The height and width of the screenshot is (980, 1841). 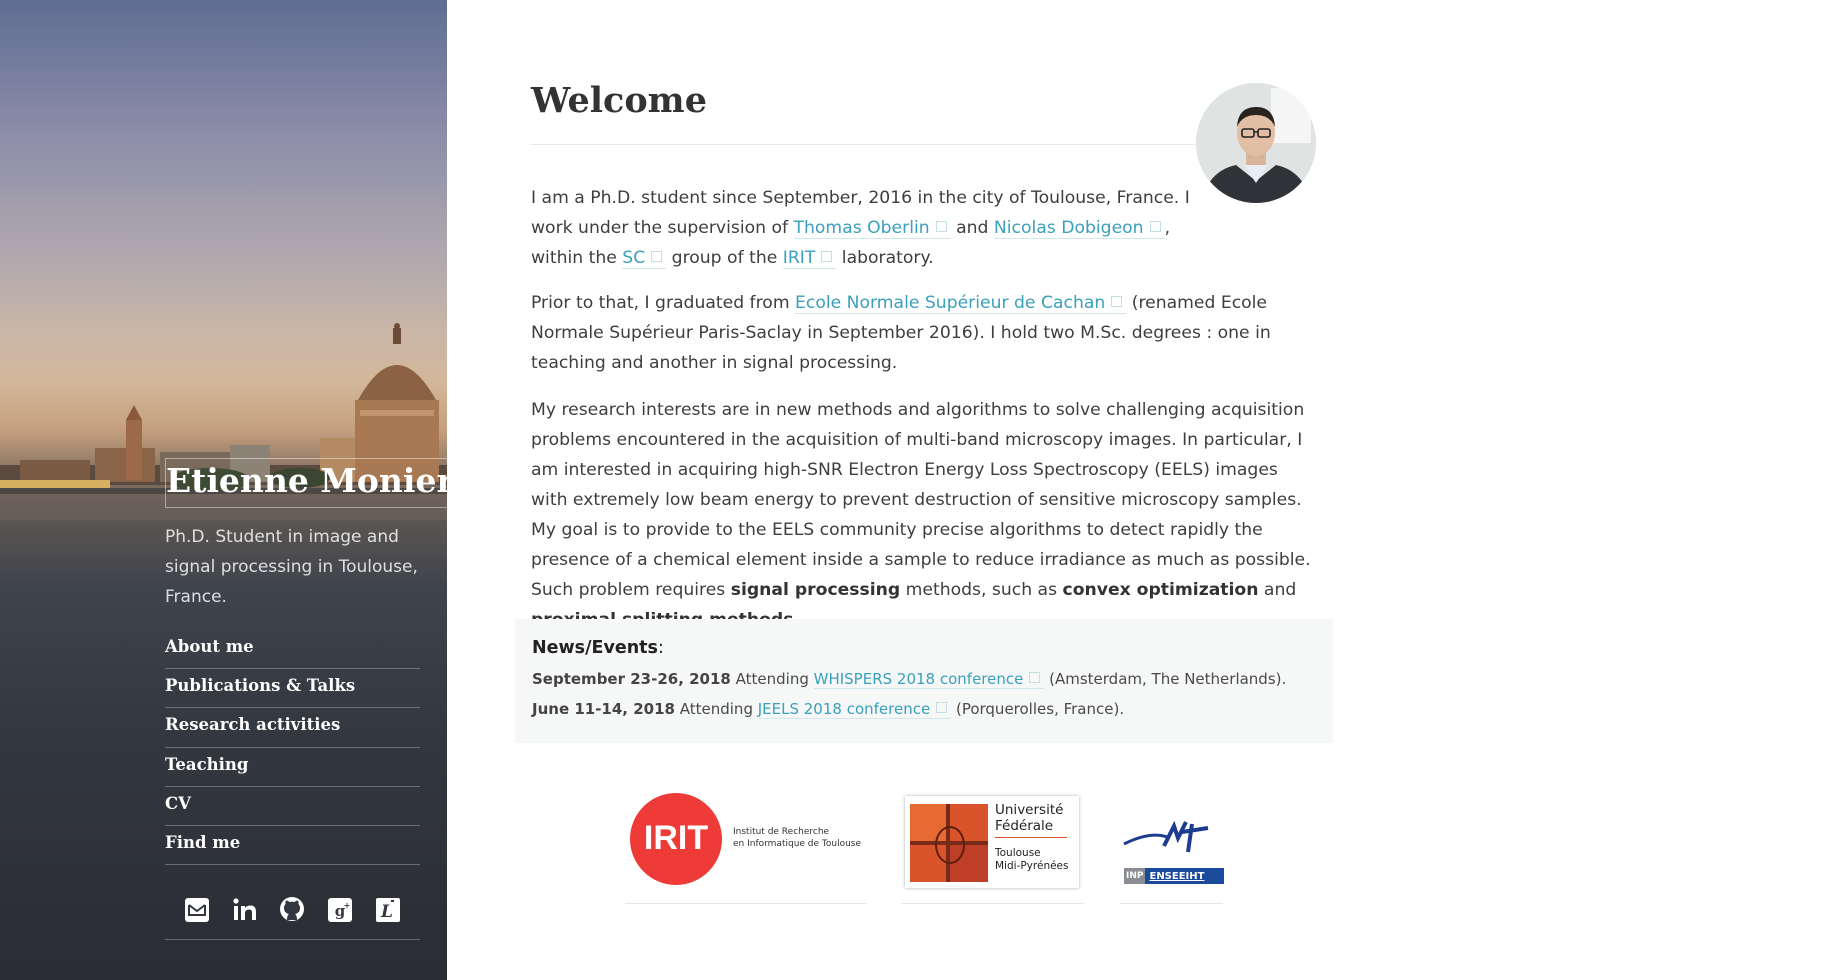 I want to click on news-text: (Porquerolles, France)., so click(x=1038, y=709).